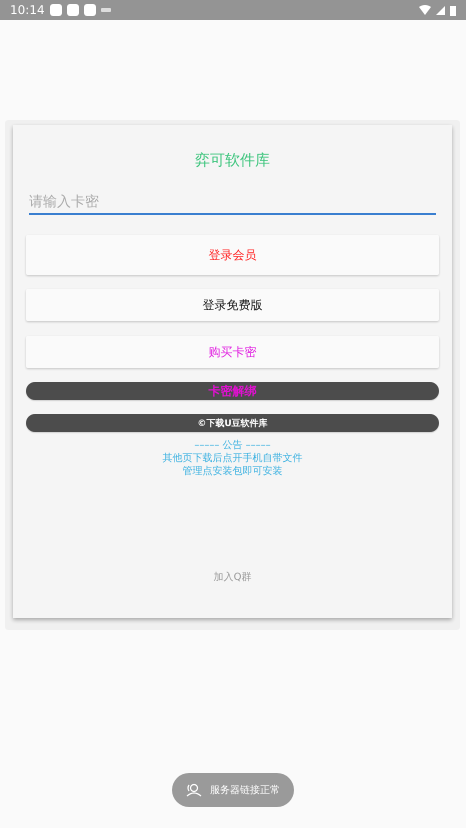  Describe the element at coordinates (232, 471) in the screenshot. I see `announcement-text: 管理点安装包即可安装` at that location.